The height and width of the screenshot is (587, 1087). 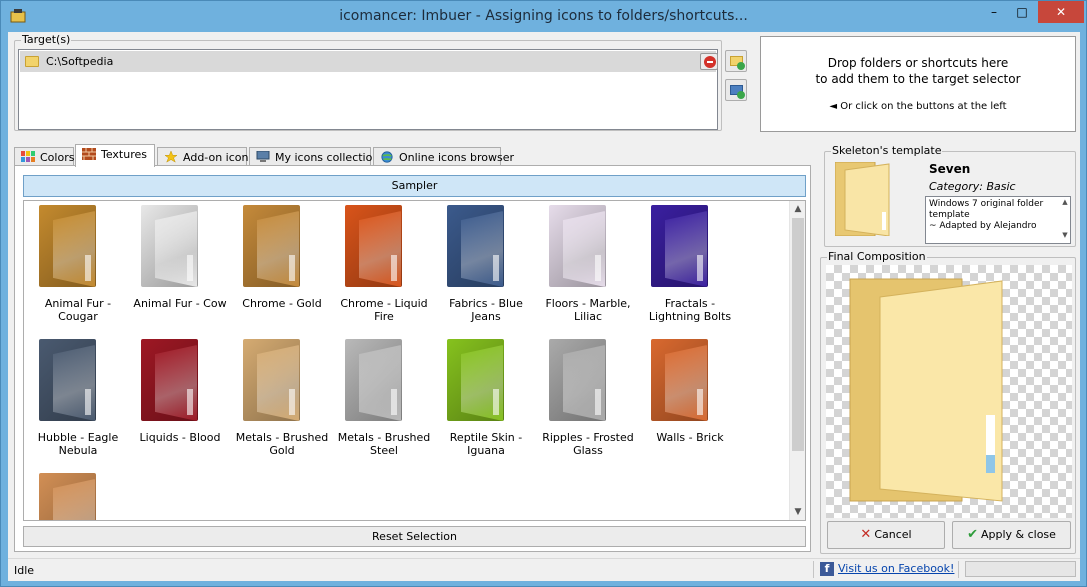 I want to click on final-composition-preview, so click(x=949, y=391).